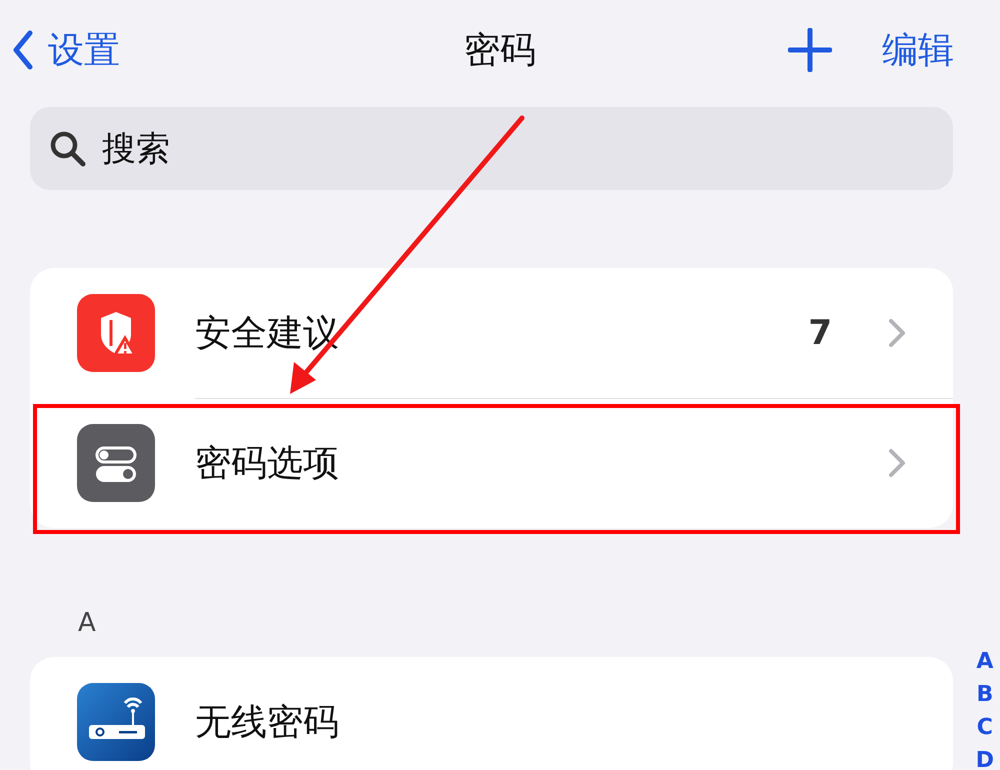 The width and height of the screenshot is (1000, 770). What do you see at coordinates (985, 694) in the screenshot?
I see `index-letter: B` at bounding box center [985, 694].